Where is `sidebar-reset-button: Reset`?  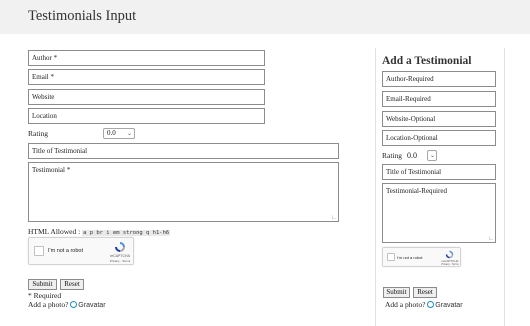
sidebar-reset-button: Reset is located at coordinates (425, 292).